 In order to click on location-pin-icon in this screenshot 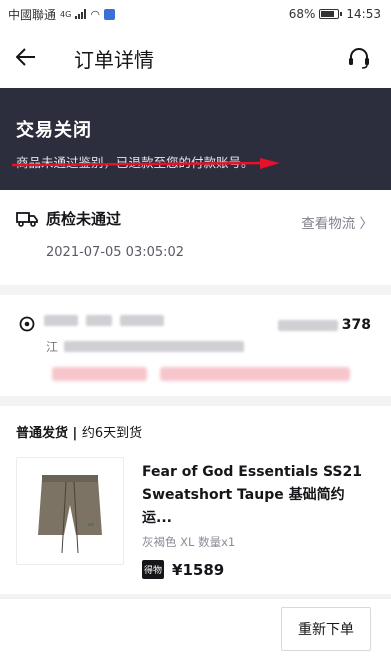, I will do `click(27, 325)`.